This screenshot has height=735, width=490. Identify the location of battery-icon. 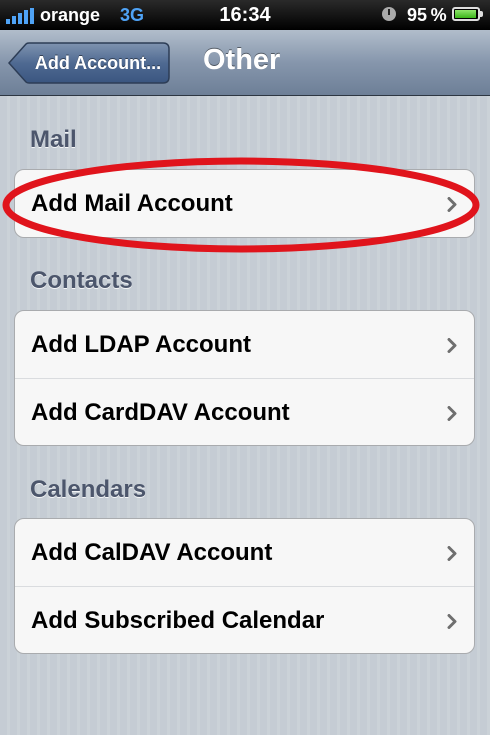
(467, 14).